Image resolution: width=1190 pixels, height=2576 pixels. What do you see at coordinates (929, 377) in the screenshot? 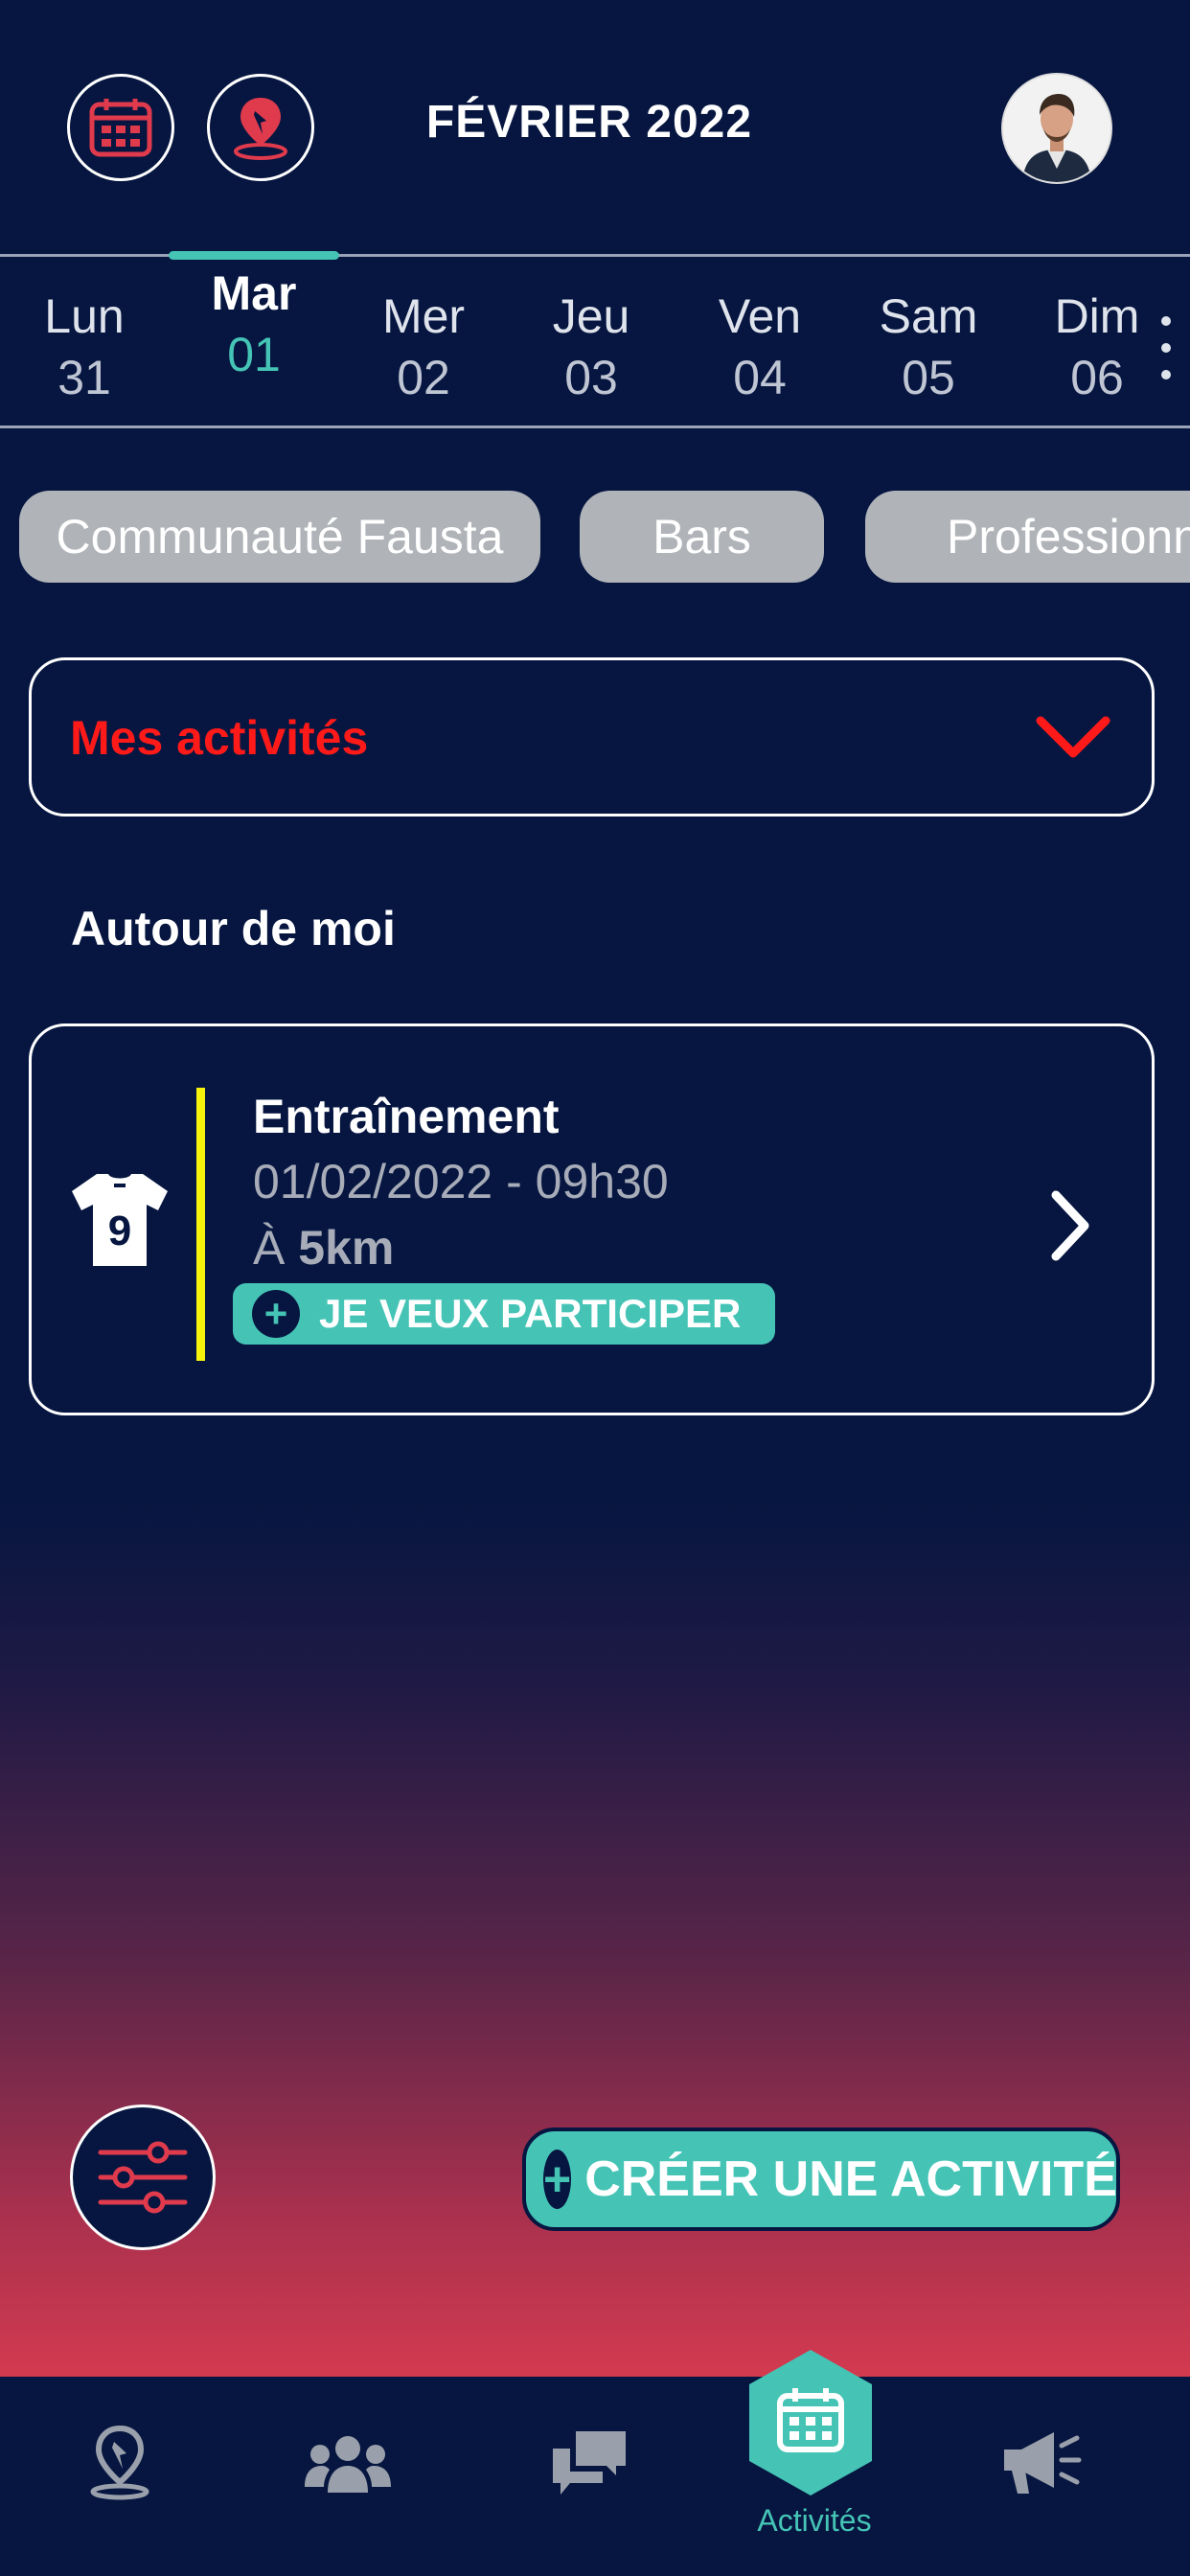
I see `day-number: 05` at bounding box center [929, 377].